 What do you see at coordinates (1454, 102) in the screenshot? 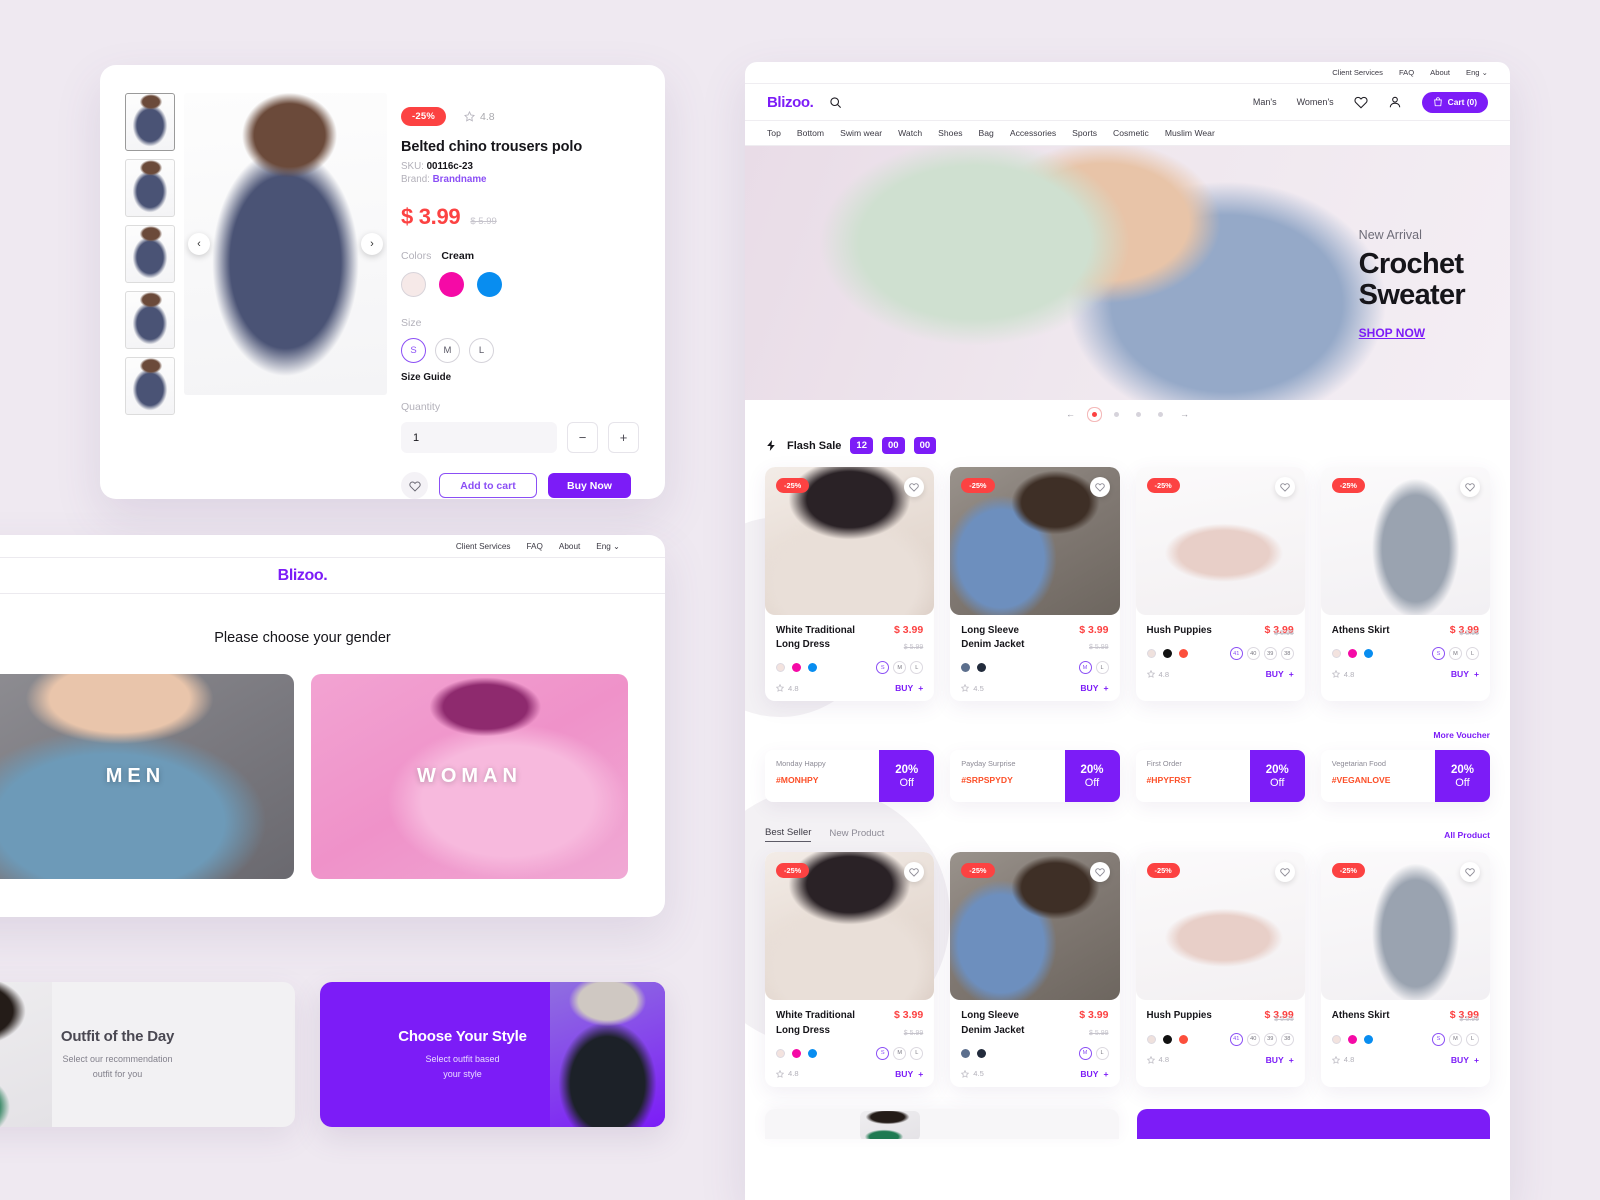
I see `cart-button: Cart (0)` at bounding box center [1454, 102].